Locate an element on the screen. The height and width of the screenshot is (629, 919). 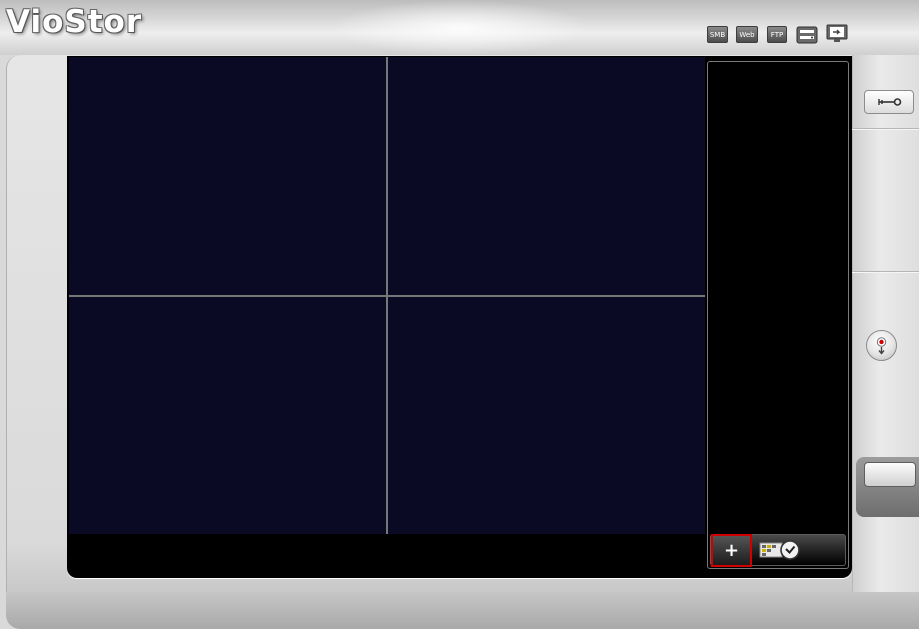
web-icon: Web is located at coordinates (747, 34).